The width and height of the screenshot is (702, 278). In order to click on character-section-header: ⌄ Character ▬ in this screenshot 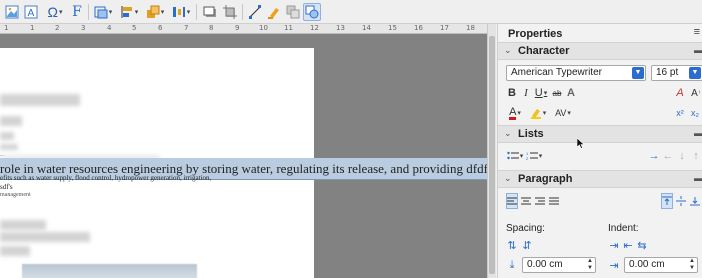, I will do `click(600, 51)`.